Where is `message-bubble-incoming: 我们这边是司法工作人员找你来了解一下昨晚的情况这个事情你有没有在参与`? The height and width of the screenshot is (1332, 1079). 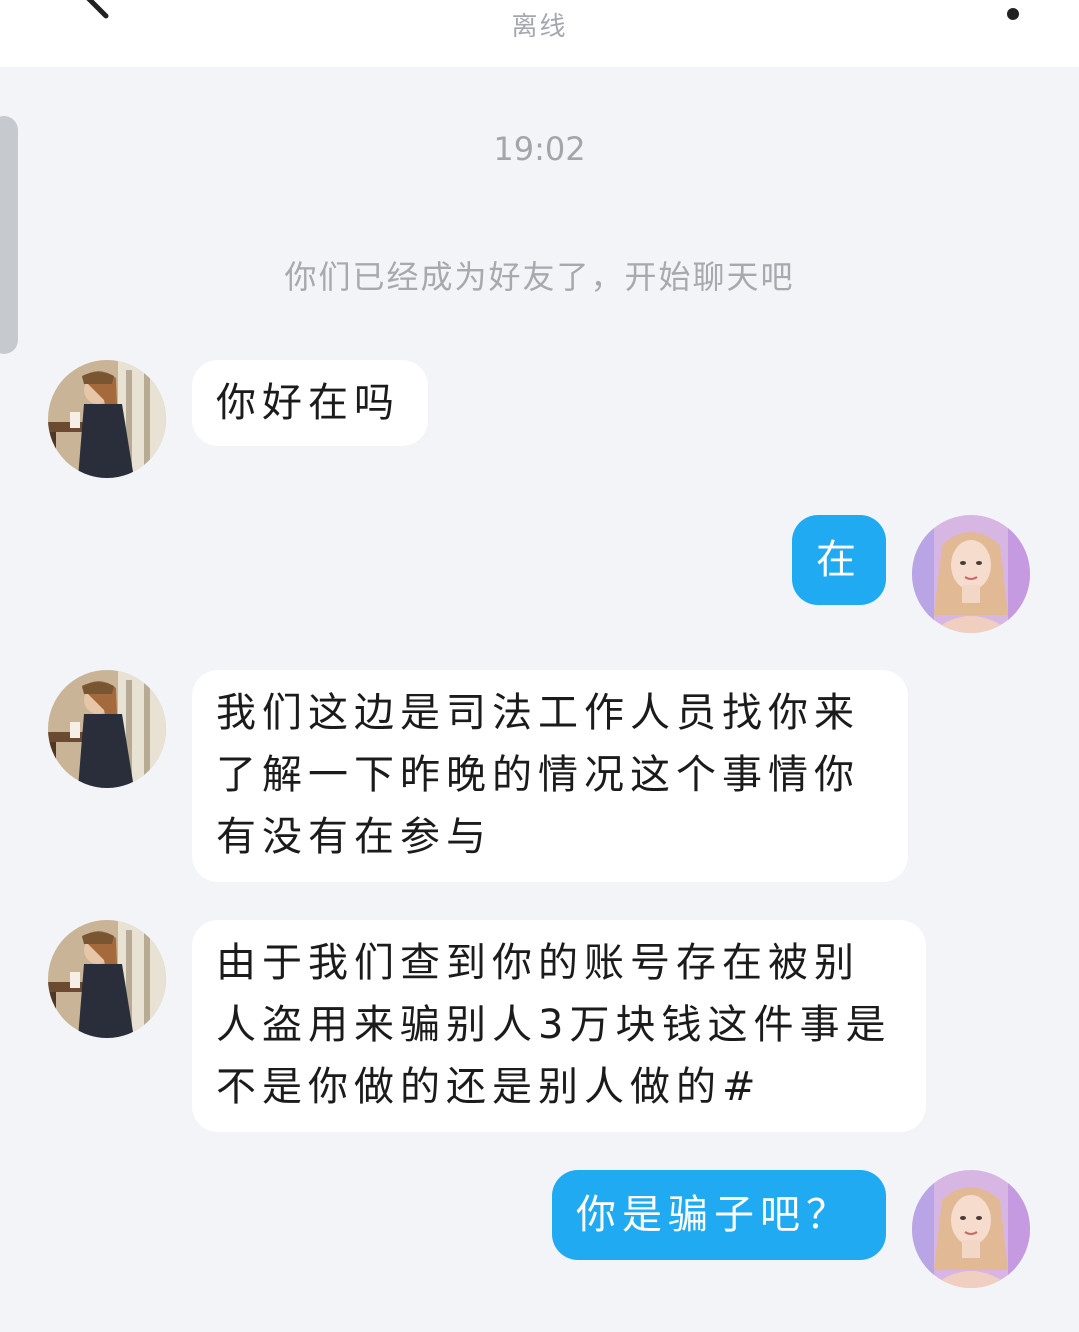
message-bubble-incoming: 我们这边是司法工作人员找你来了解一下昨晚的情况这个事情你有没有在参与 is located at coordinates (550, 776).